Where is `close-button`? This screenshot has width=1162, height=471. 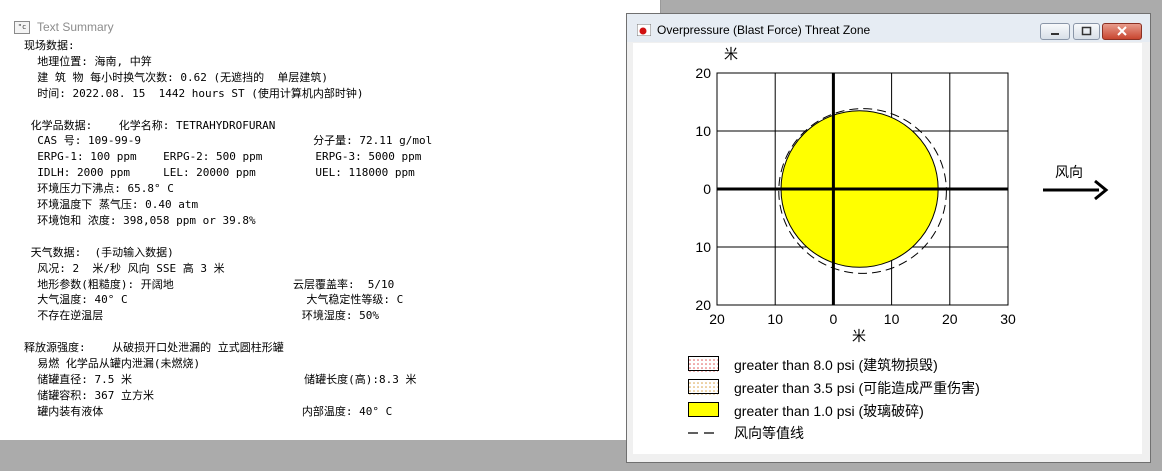
close-button is located at coordinates (1122, 31).